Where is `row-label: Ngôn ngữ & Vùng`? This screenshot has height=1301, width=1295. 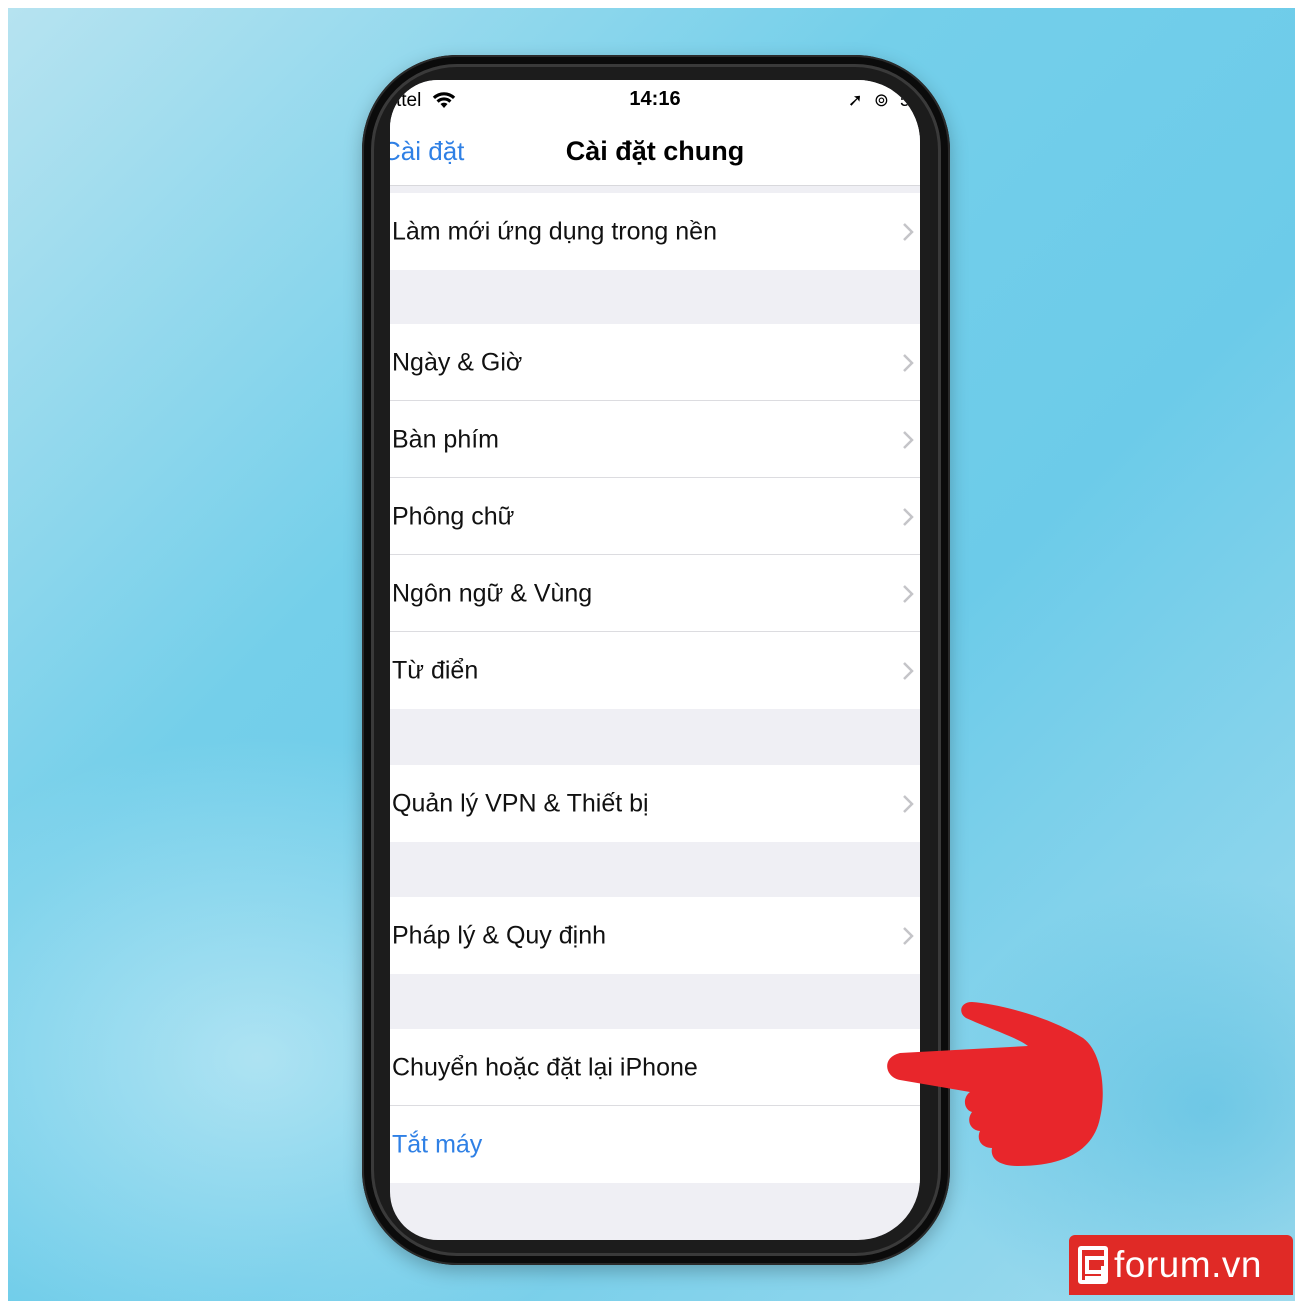
row-label: Ngôn ngữ & Vùng is located at coordinates (492, 593).